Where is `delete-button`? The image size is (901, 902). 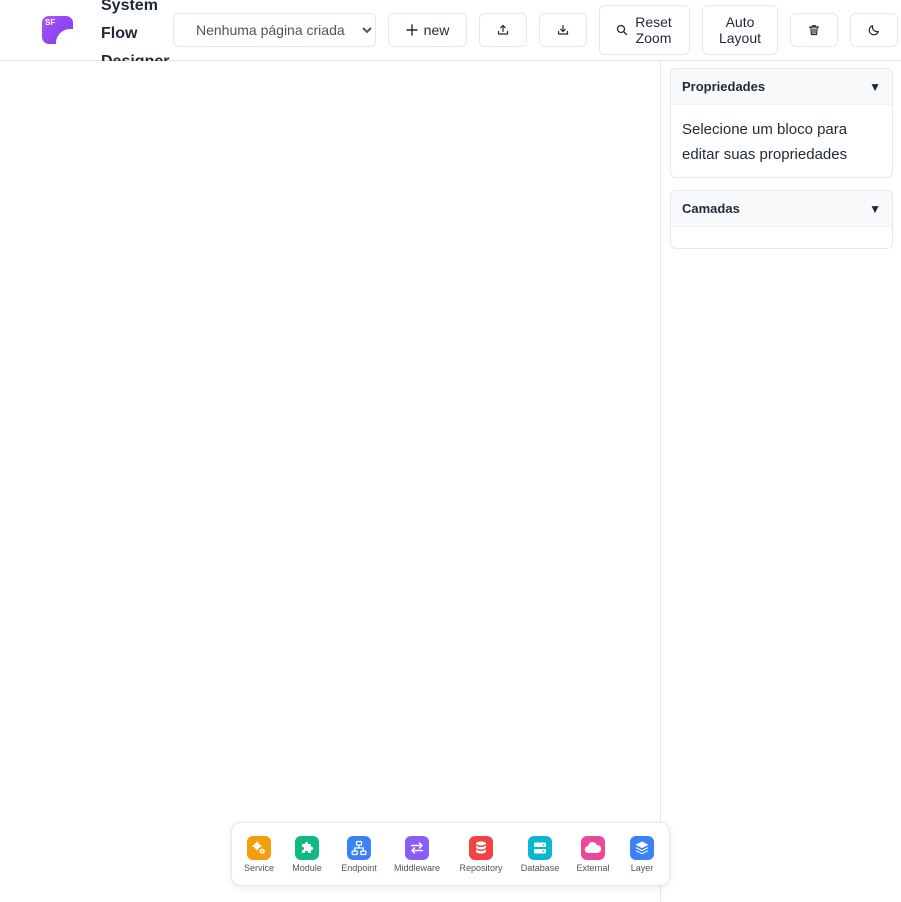
delete-button is located at coordinates (814, 30).